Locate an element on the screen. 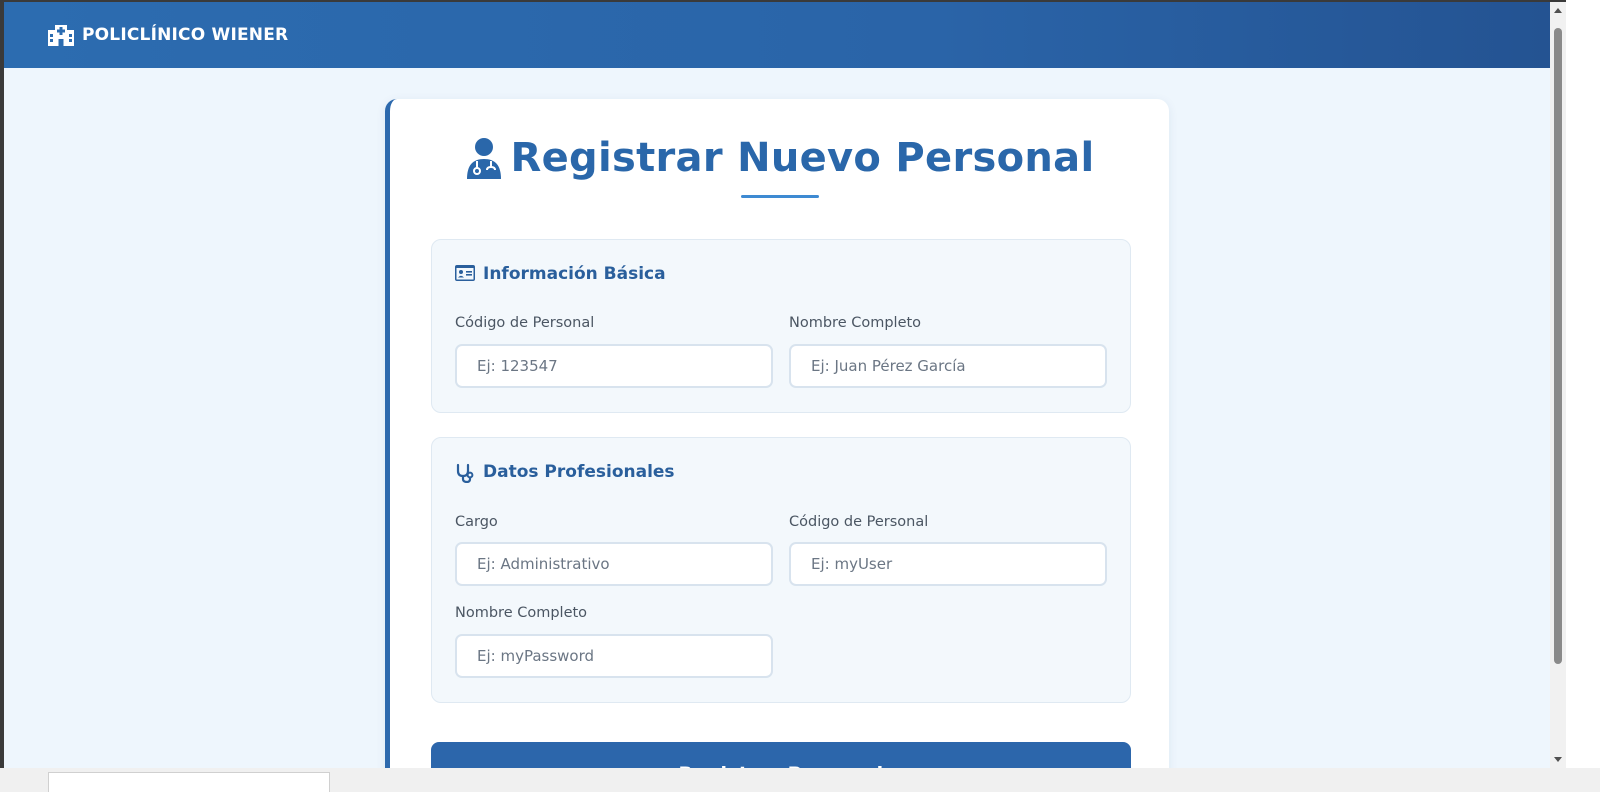 The height and width of the screenshot is (792, 1600). brand-name: POLICLÍNICO WIENER is located at coordinates (185, 35).